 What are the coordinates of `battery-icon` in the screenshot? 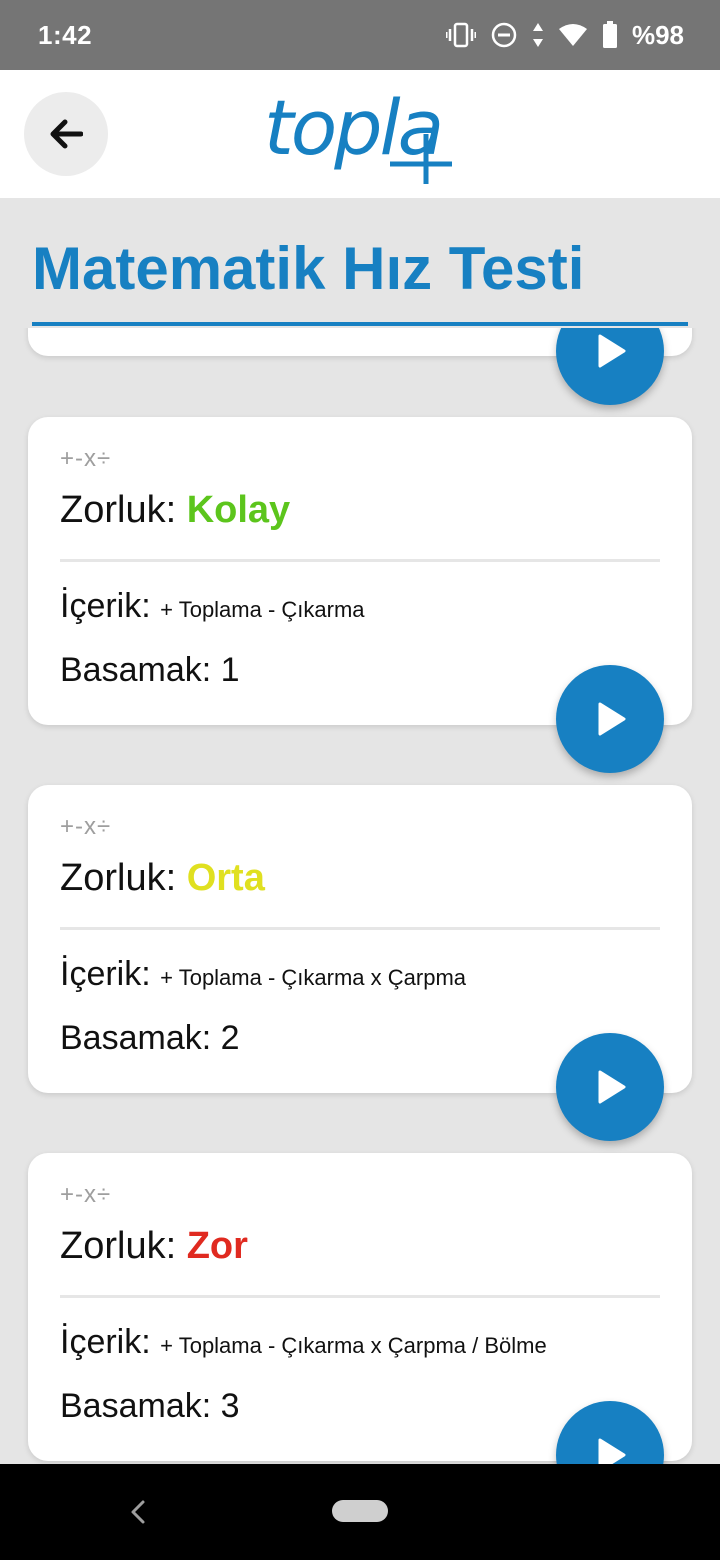 It's located at (609, 34).